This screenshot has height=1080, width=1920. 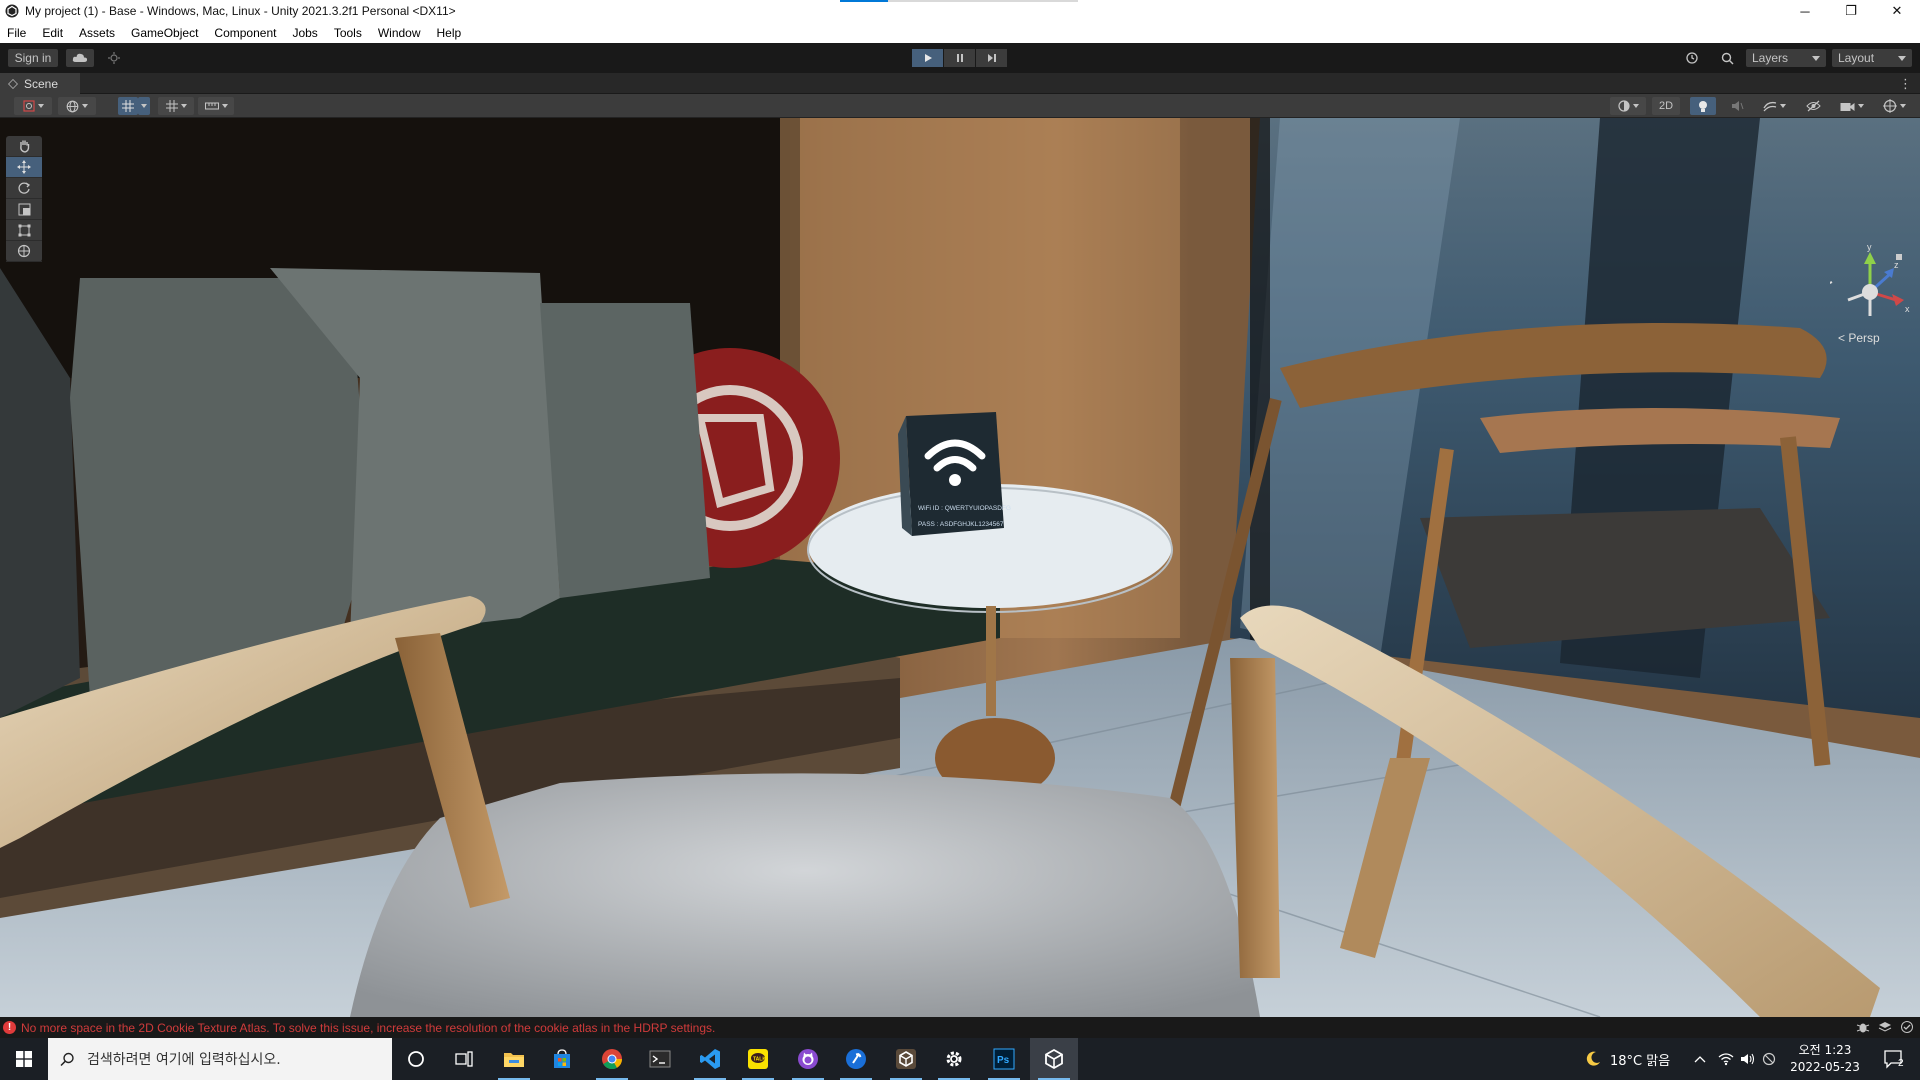 I want to click on ime-status-icon, so click(x=1769, y=1059).